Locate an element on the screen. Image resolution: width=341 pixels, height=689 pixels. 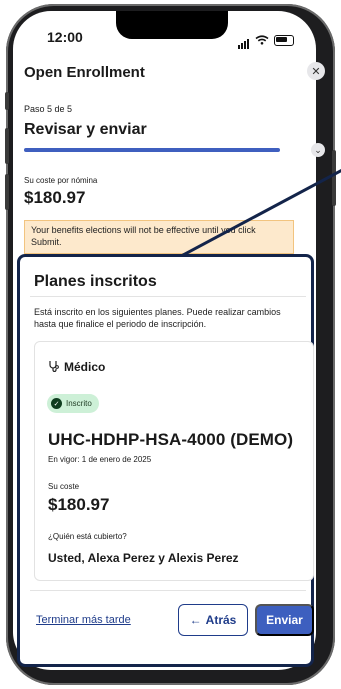
plans-title: Planes inscritos is located at coordinates (95, 281).